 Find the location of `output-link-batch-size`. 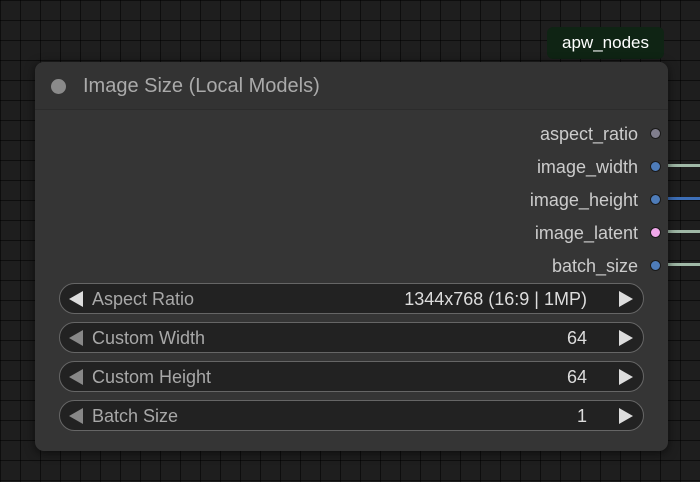

output-link-batch-size is located at coordinates (684, 264).